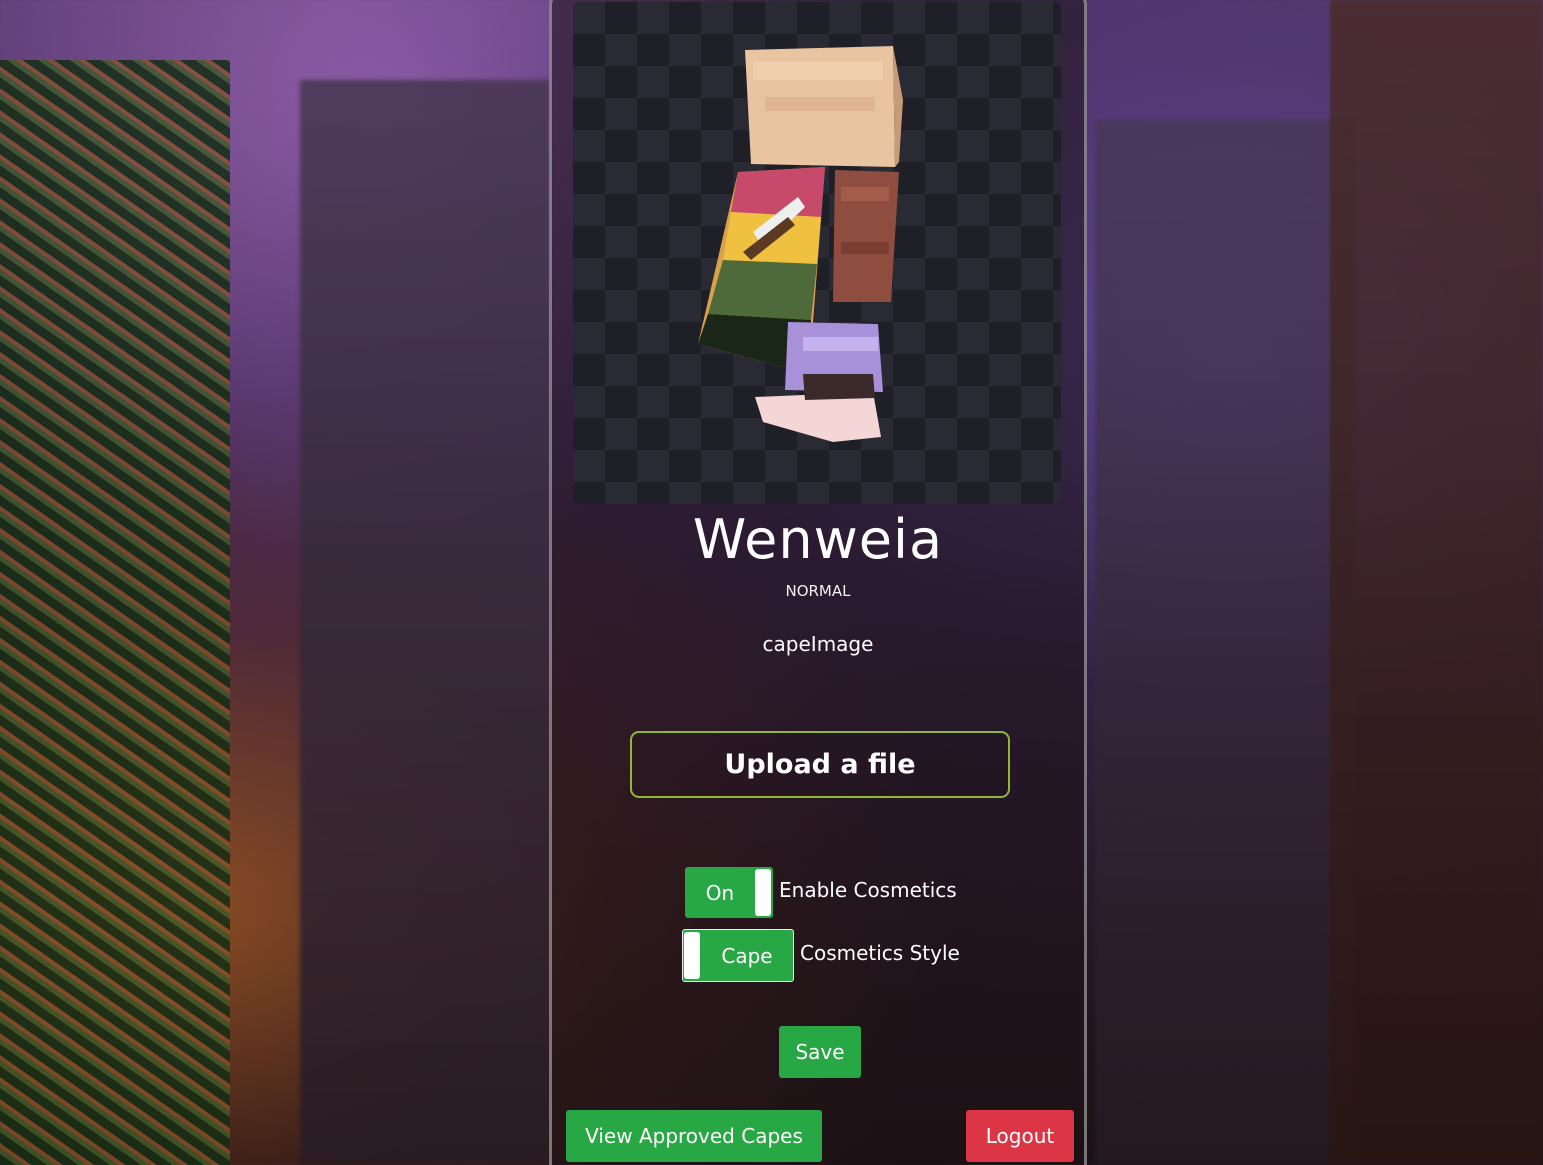  I want to click on logout-button: Logout, so click(1020, 1136).